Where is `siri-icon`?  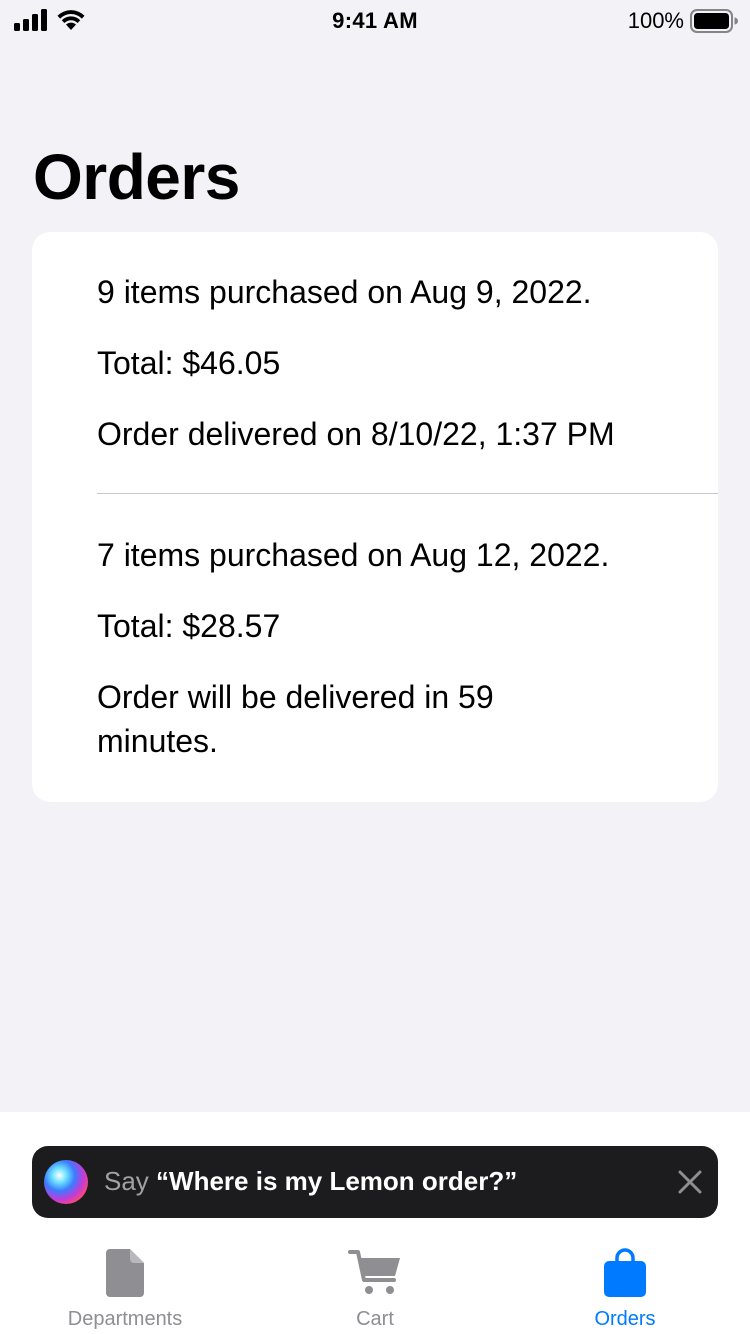
siri-icon is located at coordinates (66, 1182).